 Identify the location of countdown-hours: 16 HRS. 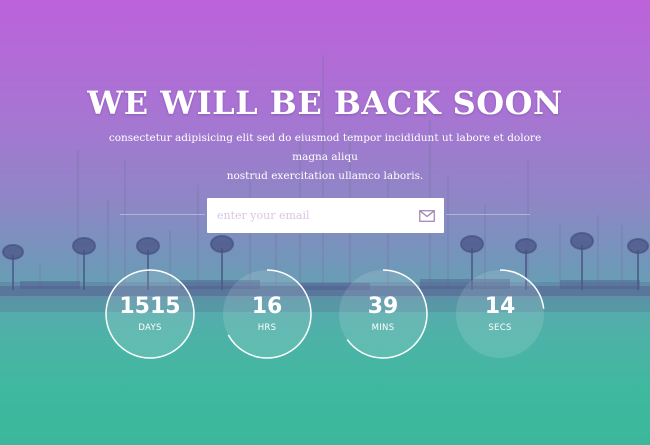
(267, 314).